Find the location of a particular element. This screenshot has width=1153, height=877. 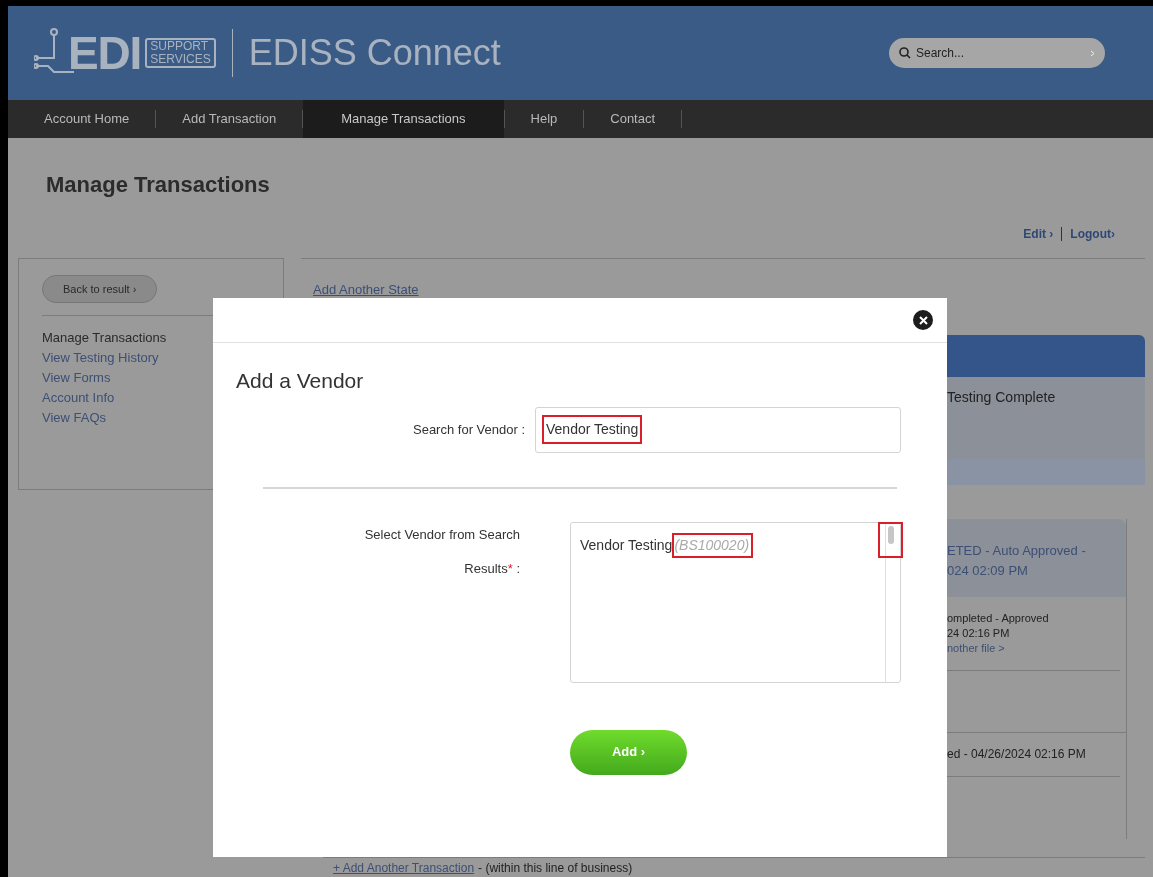

vendor-listbox: Vendor Testing(BS100020) is located at coordinates (735, 602).